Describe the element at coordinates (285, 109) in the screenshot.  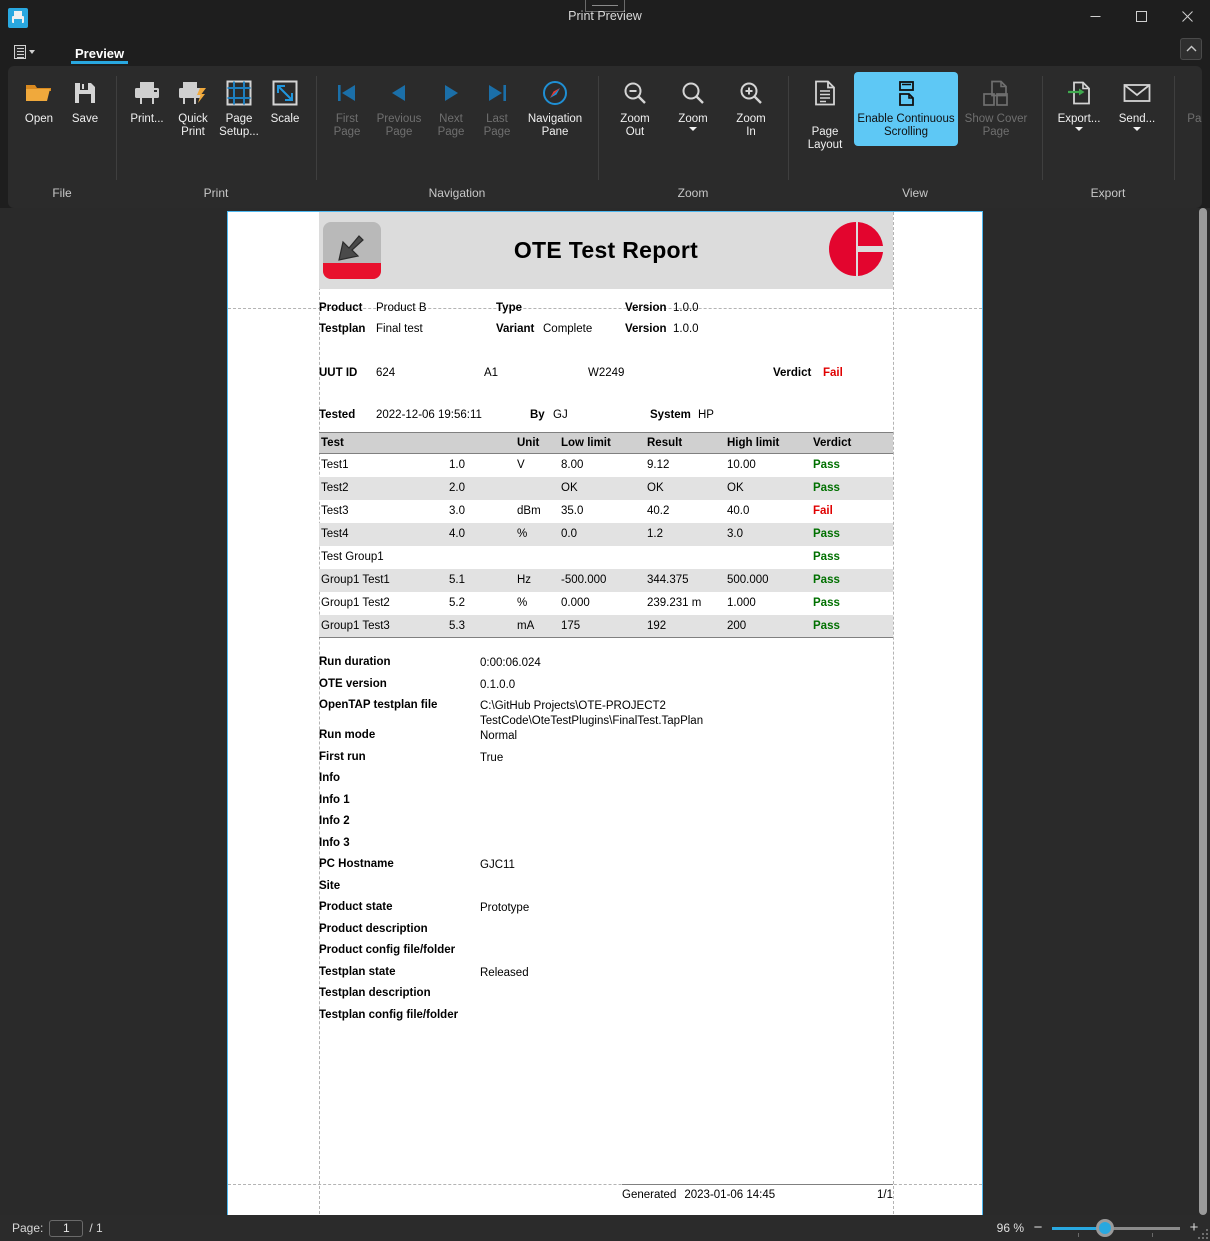
I see `scale-button: Scale` at that location.